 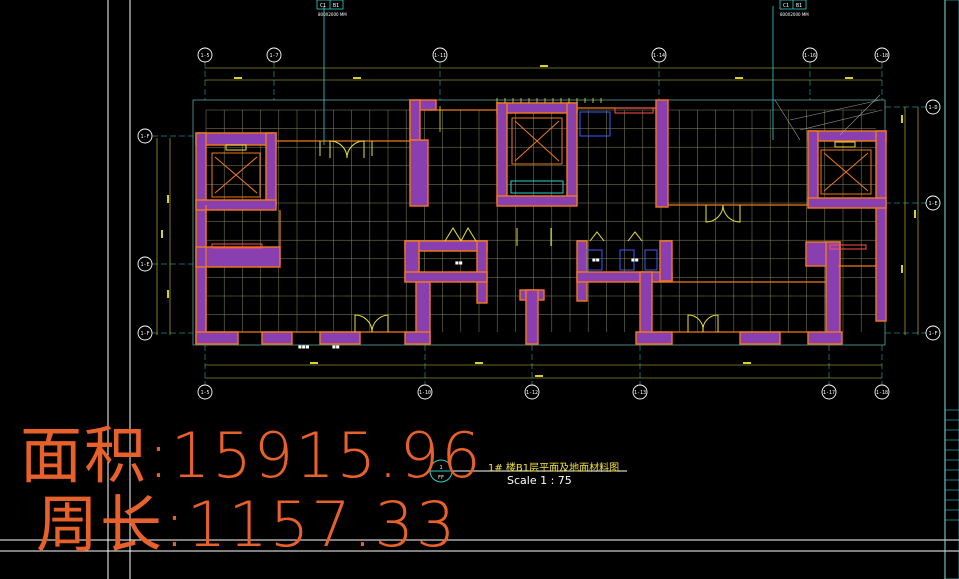 I want to click on door-tag-right-code: C1, so click(x=786, y=6).